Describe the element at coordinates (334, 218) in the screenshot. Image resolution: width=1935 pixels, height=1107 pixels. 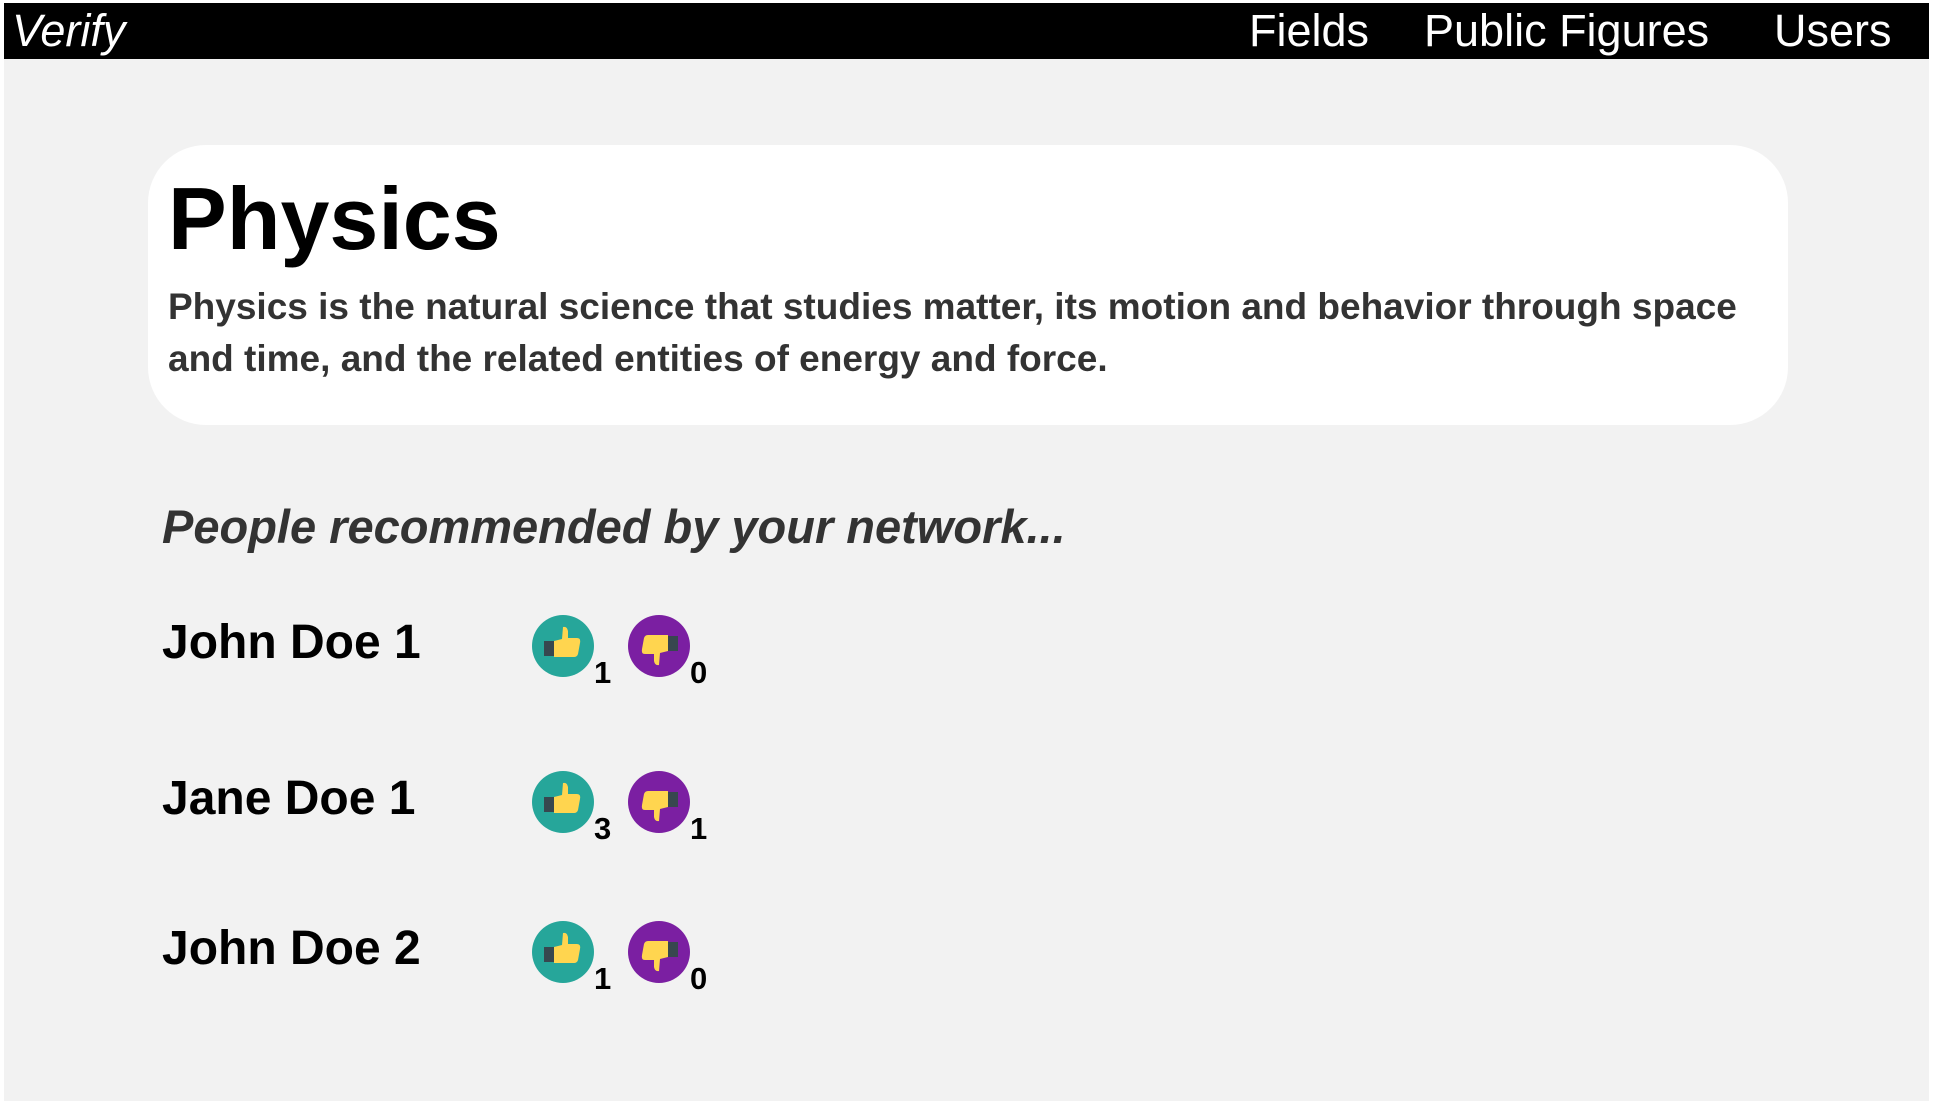
I see `field-title: Physics` at that location.